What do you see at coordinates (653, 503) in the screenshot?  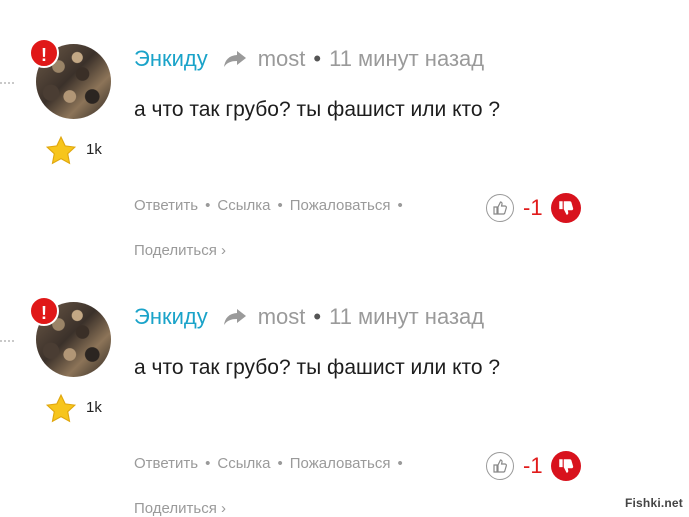 I see `site-watermark: Fishki.net` at bounding box center [653, 503].